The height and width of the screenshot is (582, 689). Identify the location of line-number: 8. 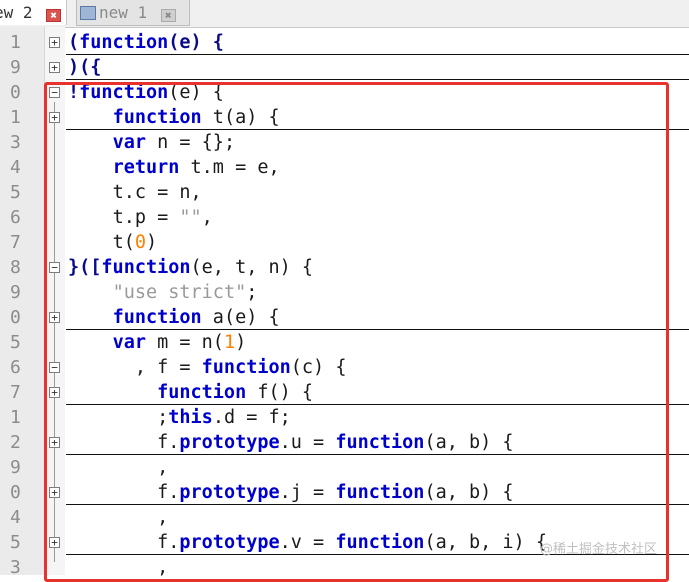
(15, 267).